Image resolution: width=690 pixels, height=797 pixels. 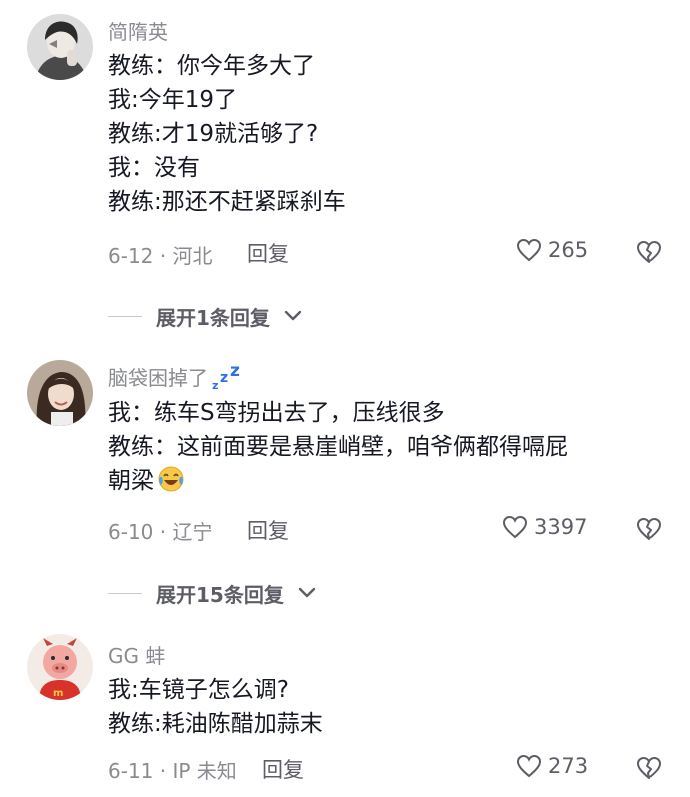 I want to click on zzz-sleep-icon: zzz, so click(x=227, y=378).